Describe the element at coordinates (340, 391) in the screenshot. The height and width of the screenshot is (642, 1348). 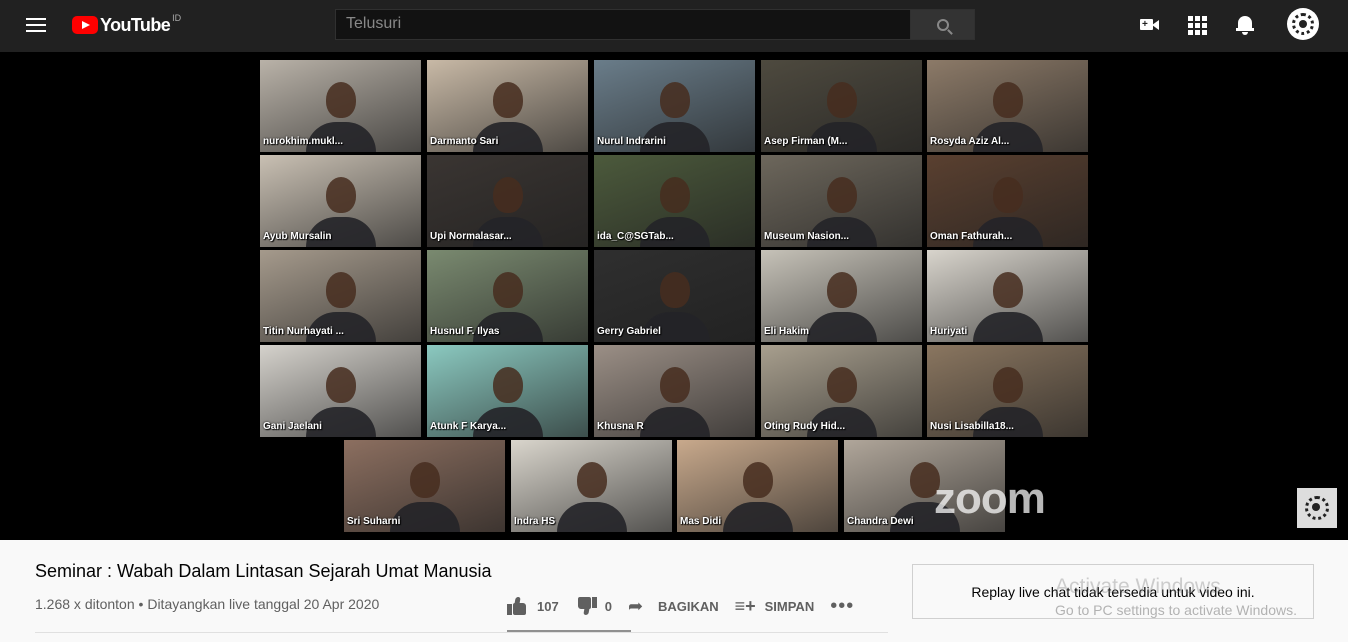
I see `participant-tile: Gani Jaelani` at that location.